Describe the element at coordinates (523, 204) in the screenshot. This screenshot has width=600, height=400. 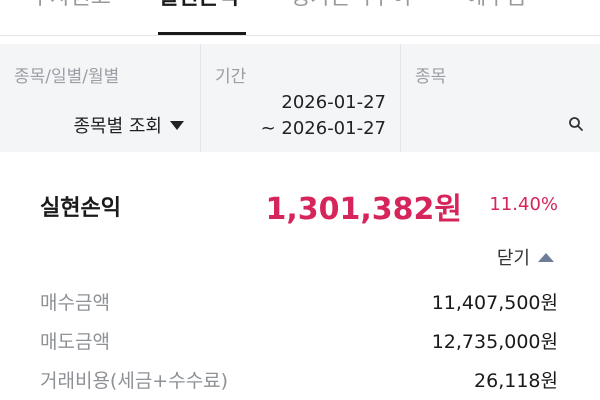
I see `realized-profit-rate: 11.40%` at that location.